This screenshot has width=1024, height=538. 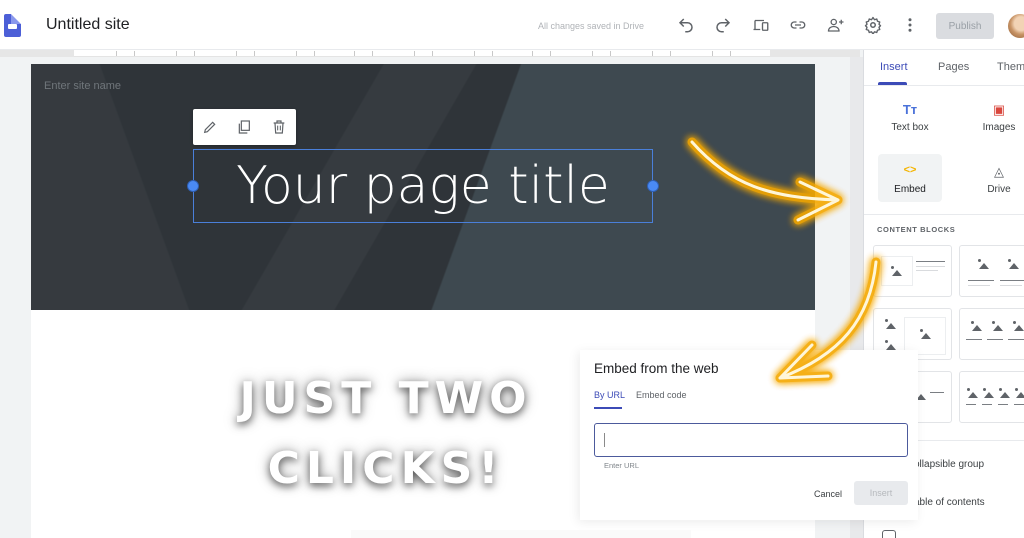 I want to click on share-add-person-icon, so click(x=836, y=25).